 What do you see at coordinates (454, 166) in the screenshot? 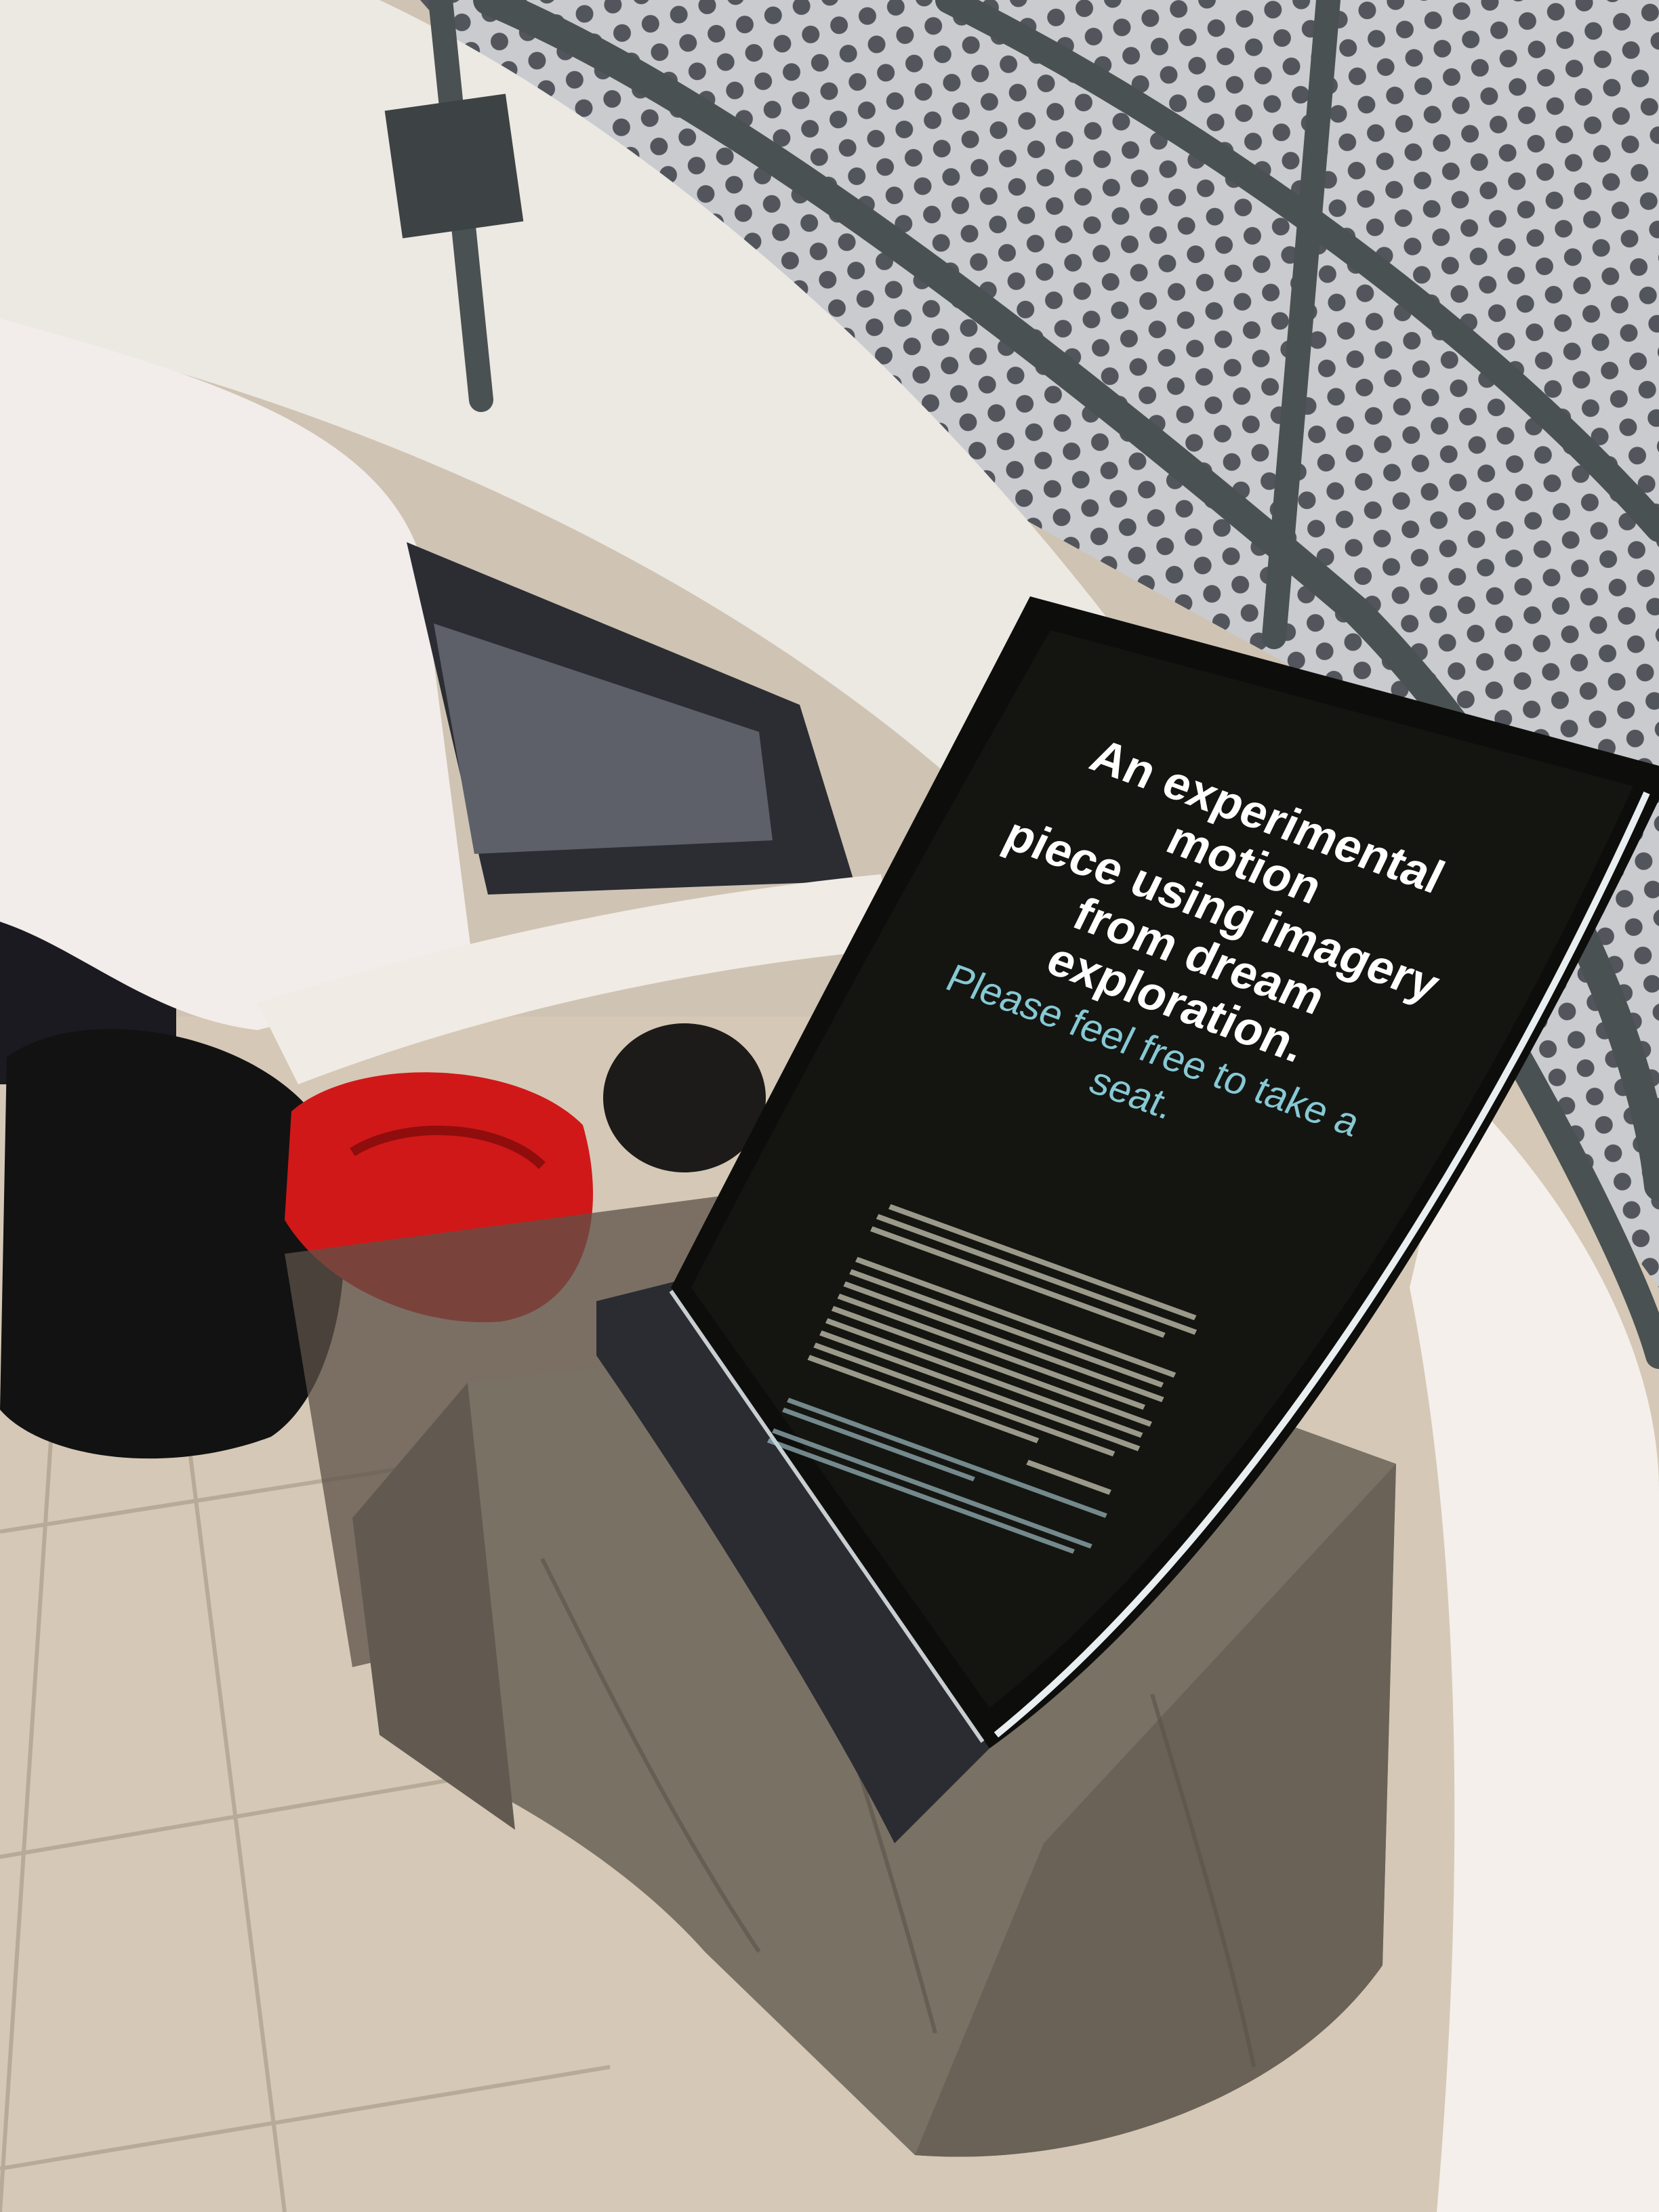
I see `railing-bracket` at bounding box center [454, 166].